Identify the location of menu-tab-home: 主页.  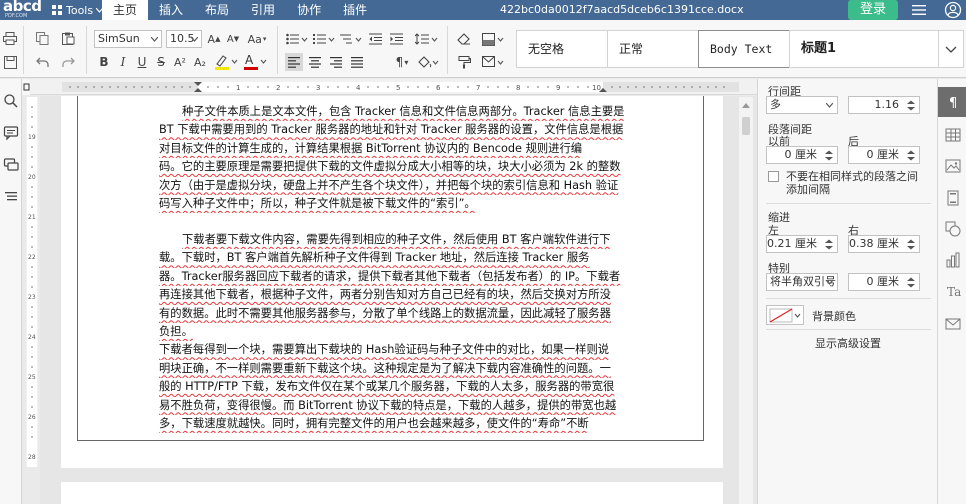
(125, 10).